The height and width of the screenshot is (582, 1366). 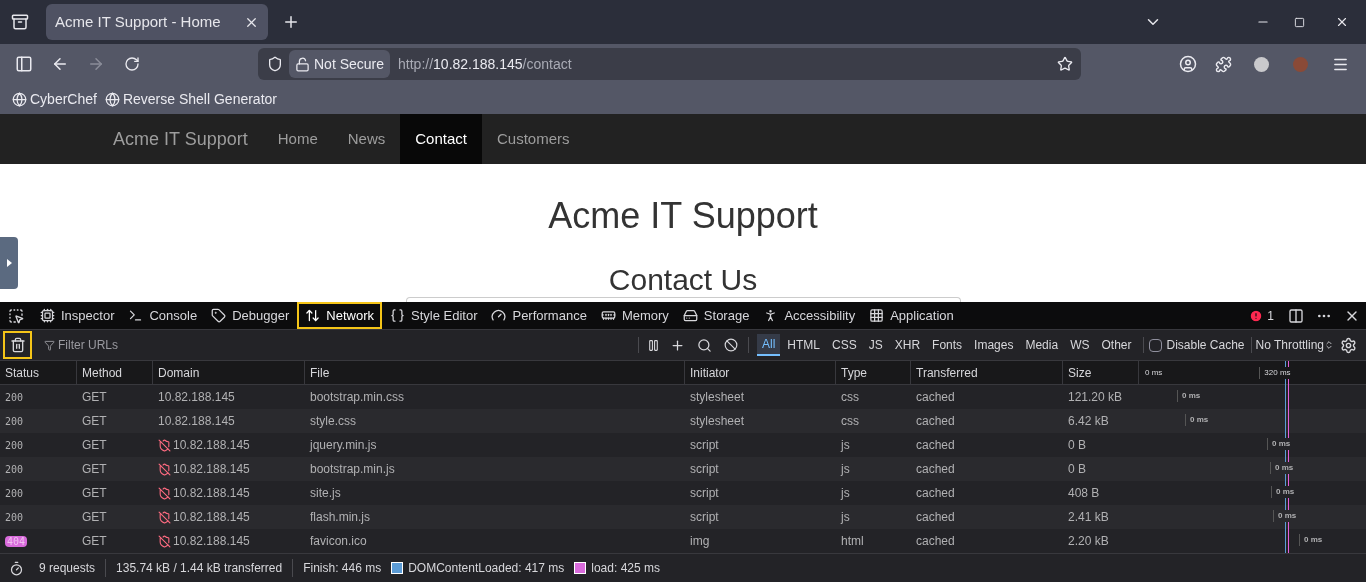 What do you see at coordinates (809, 315) in the screenshot?
I see `devtools-tab: Accessibility` at bounding box center [809, 315].